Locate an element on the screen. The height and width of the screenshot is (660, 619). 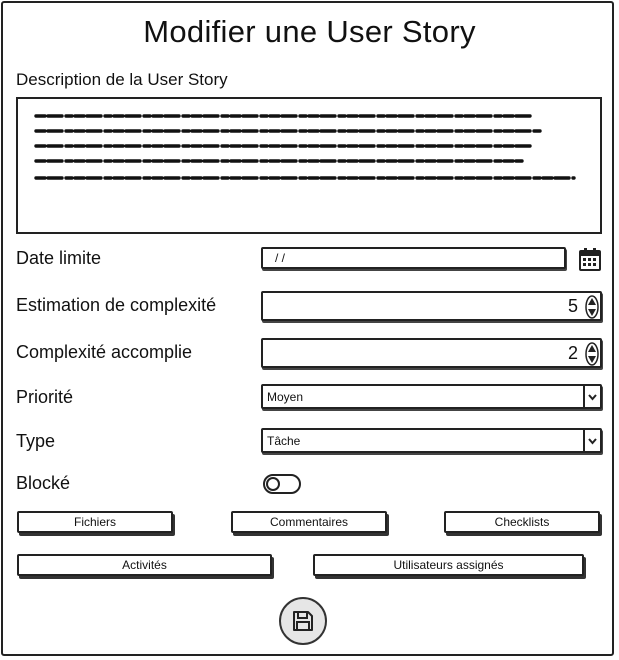
complexity-estimate-value: 5 is located at coordinates (572, 306).